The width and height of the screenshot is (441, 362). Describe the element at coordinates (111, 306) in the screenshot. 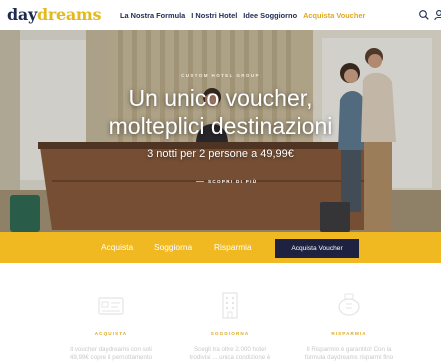

I see `voucher-card-icon` at that location.